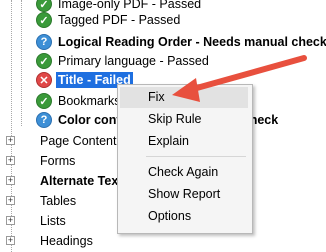 The height and width of the screenshot is (252, 326). Describe the element at coordinates (184, 141) in the screenshot. I see `menu-item-explain: Explain` at that location.